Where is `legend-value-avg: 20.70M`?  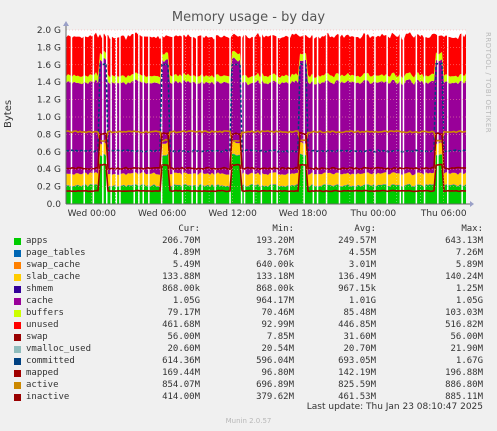 legend-value-avg: 20.70M is located at coordinates (359, 349).